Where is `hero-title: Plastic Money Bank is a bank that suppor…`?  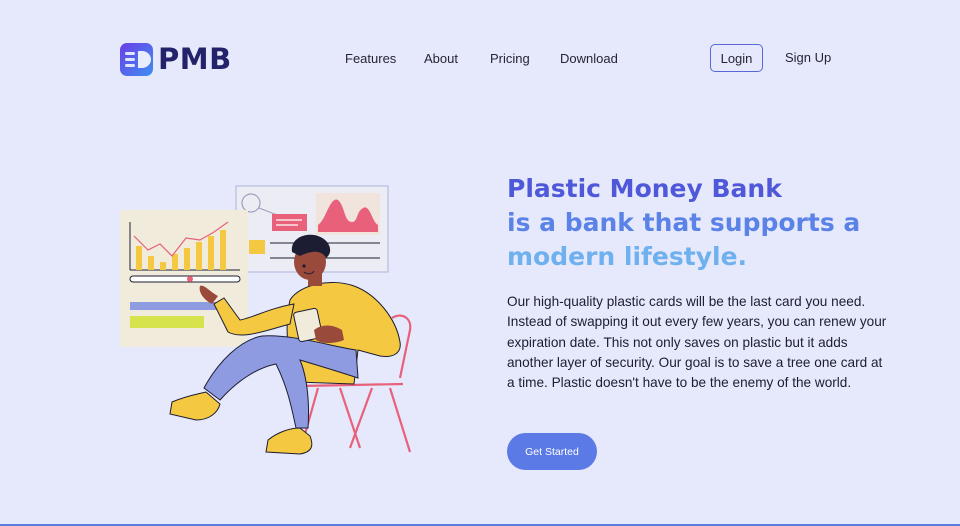 hero-title: Plastic Money Bank is a bank that suppor… is located at coordinates (683, 223).